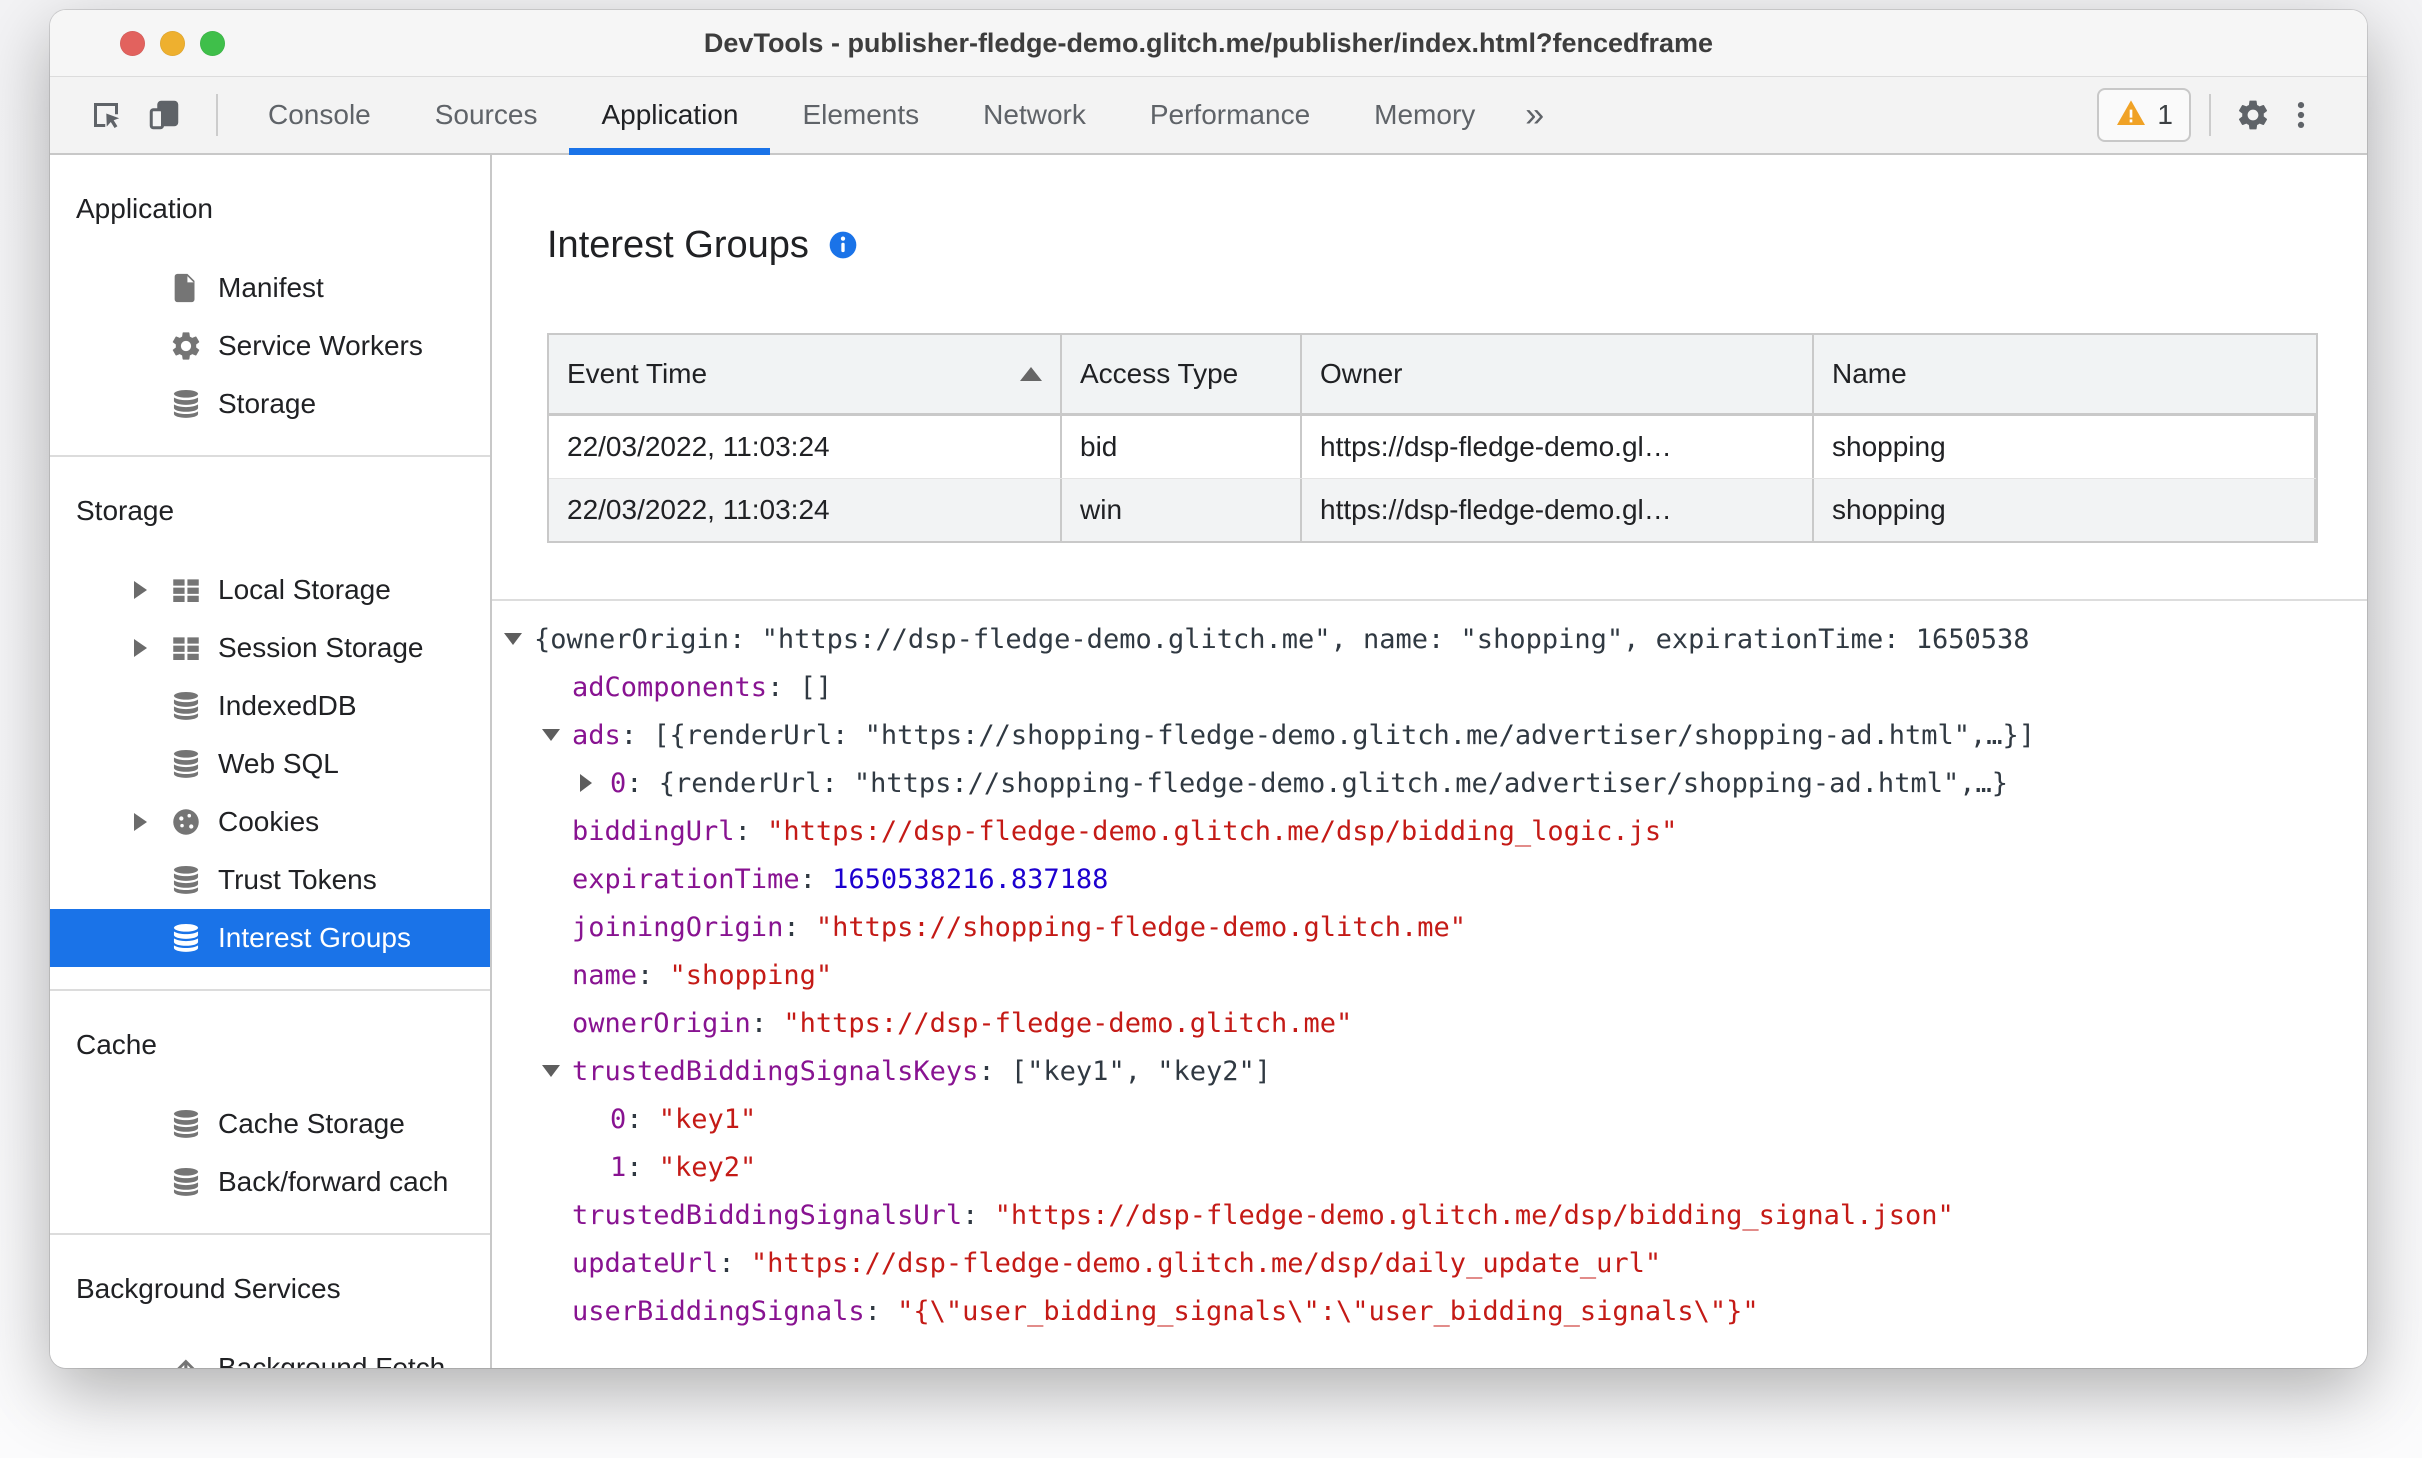  Describe the element at coordinates (270, 648) in the screenshot. I see `sidebar-item-session-storage: Session Storage` at that location.